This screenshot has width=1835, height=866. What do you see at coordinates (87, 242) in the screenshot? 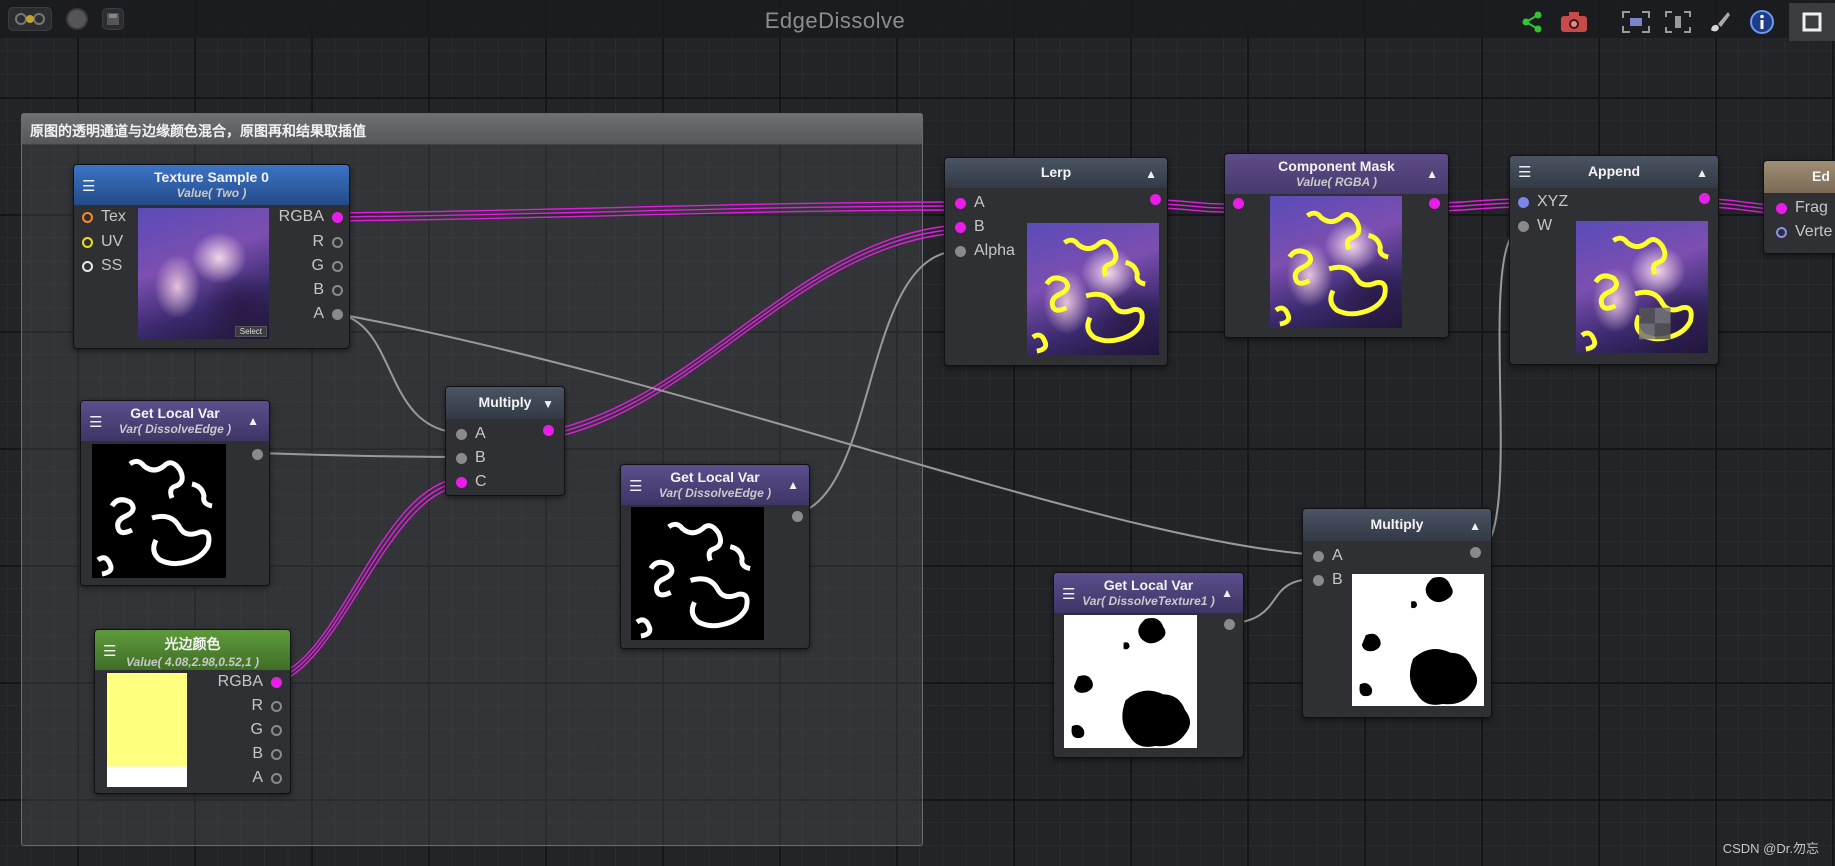
I see `port-uv-icon` at bounding box center [87, 242].